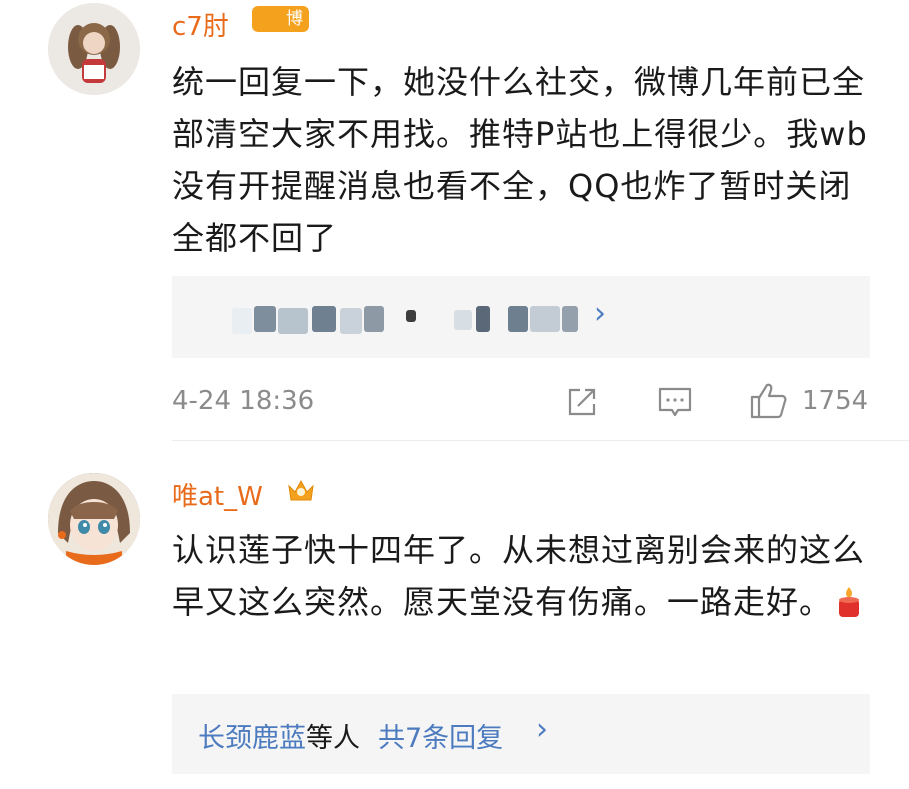  I want to click on share-icon, so click(582, 402).